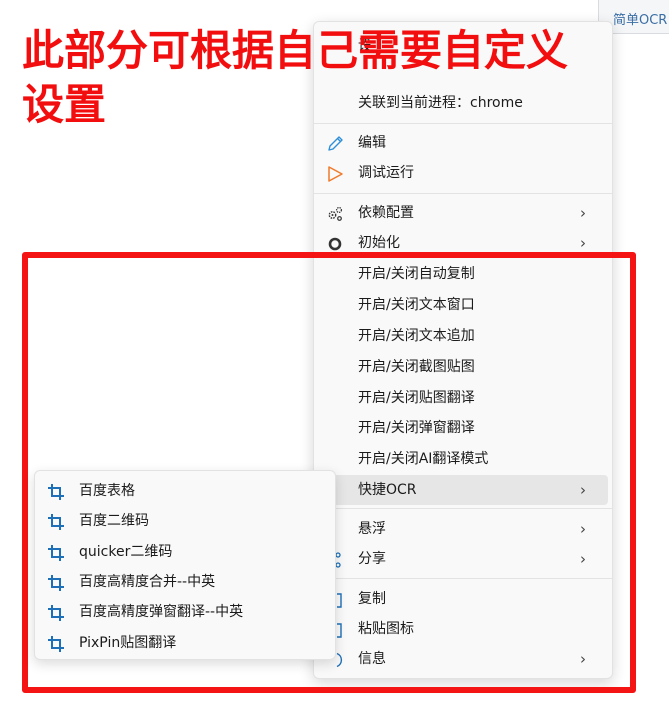  I want to click on submenu-item-label: quicker二维码, so click(126, 552).